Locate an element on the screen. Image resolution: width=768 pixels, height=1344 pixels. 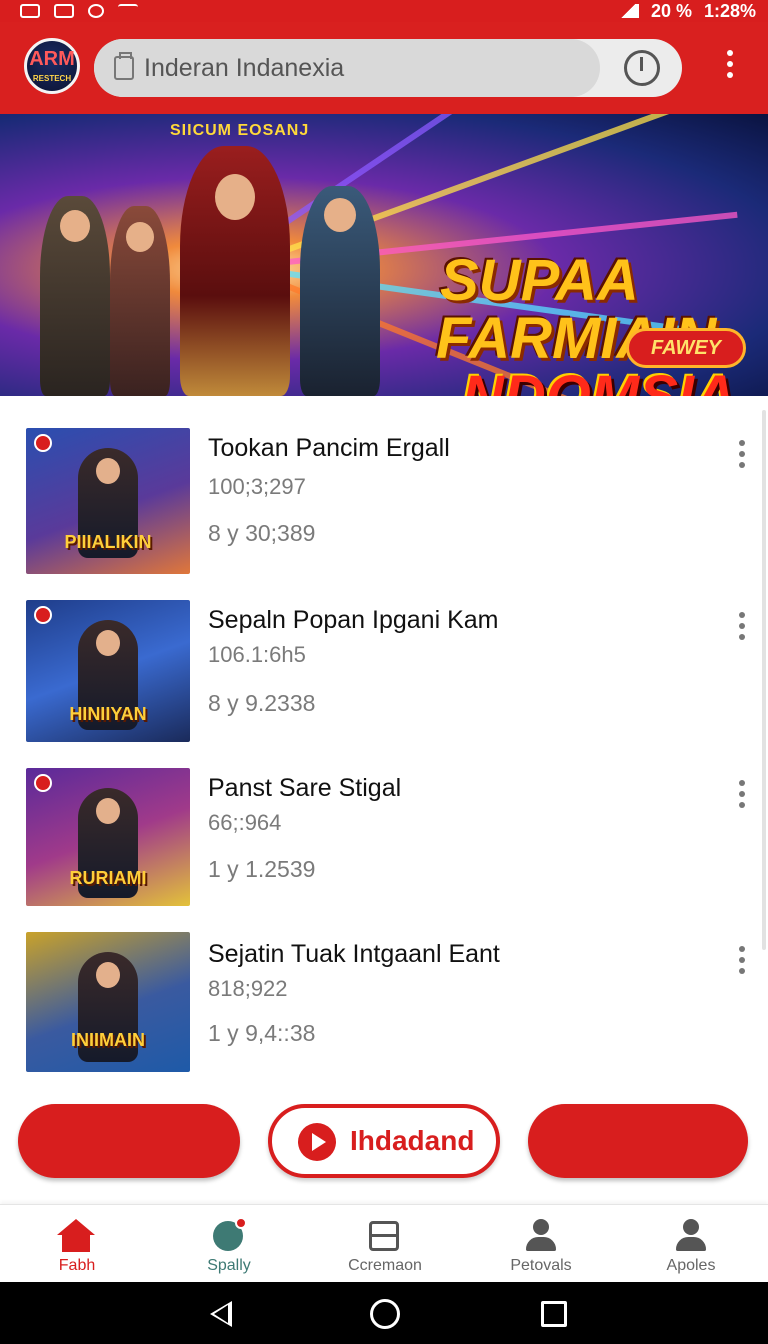
person-icon is located at coordinates (541, 1235).